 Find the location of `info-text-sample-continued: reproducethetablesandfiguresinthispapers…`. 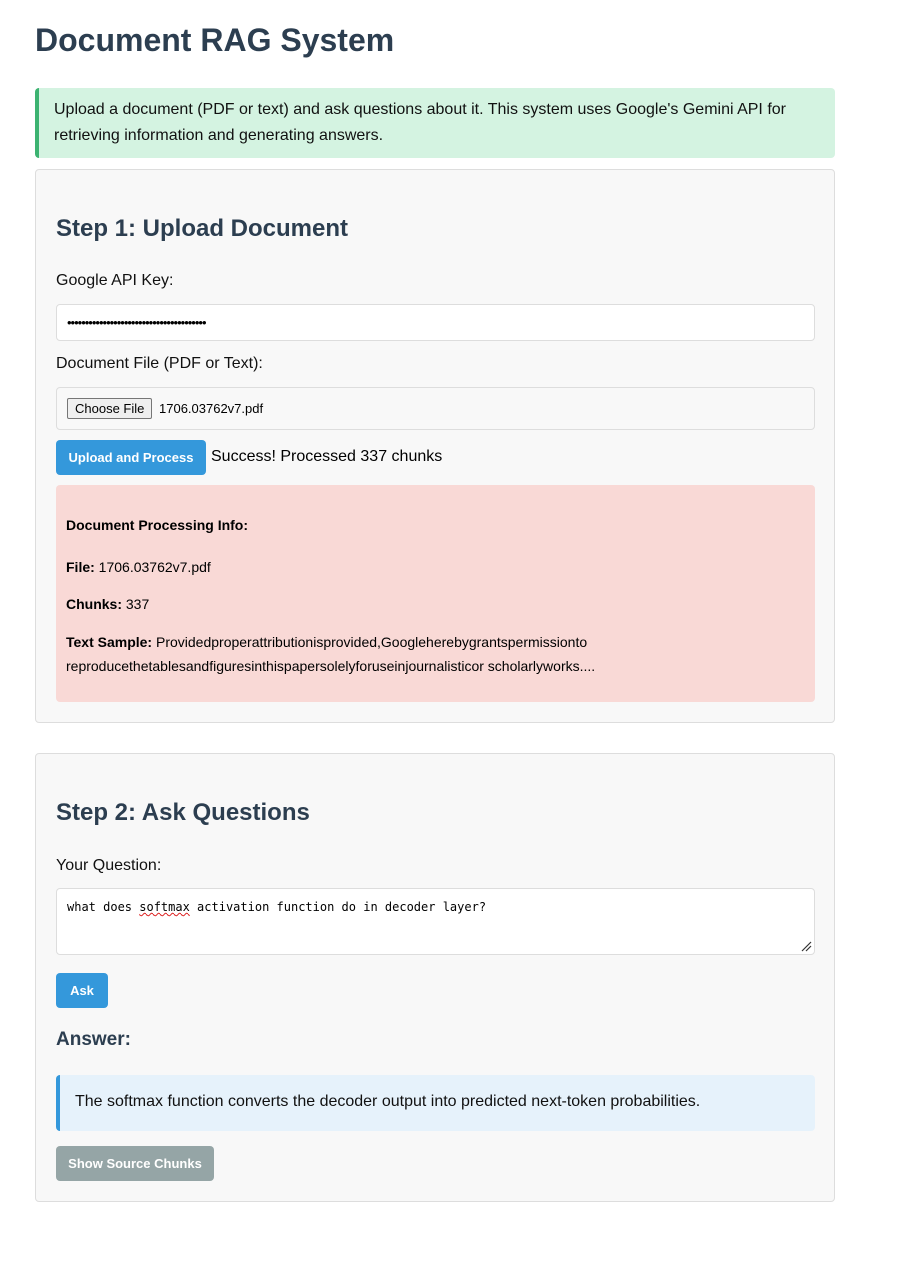

info-text-sample-continued: reproducethetablesandfiguresinthispapers… is located at coordinates (331, 666).